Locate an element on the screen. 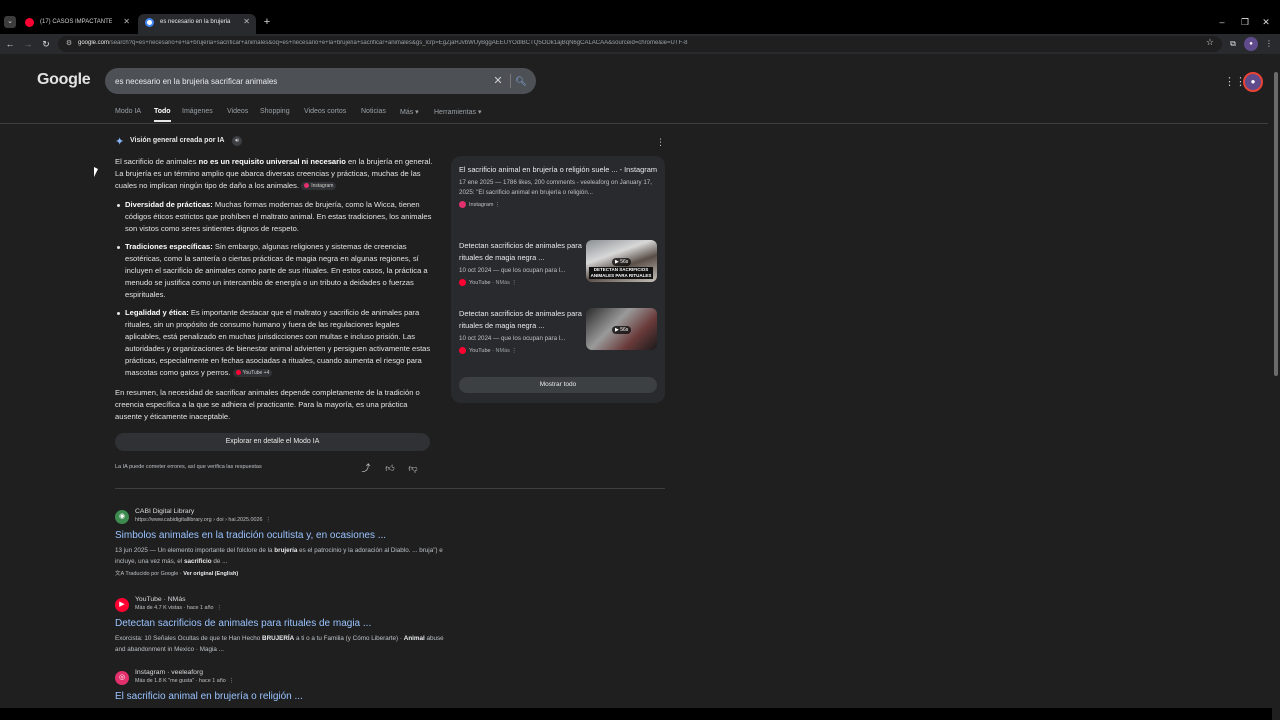  result-site-name: YouTube · NMás is located at coordinates (160, 599).